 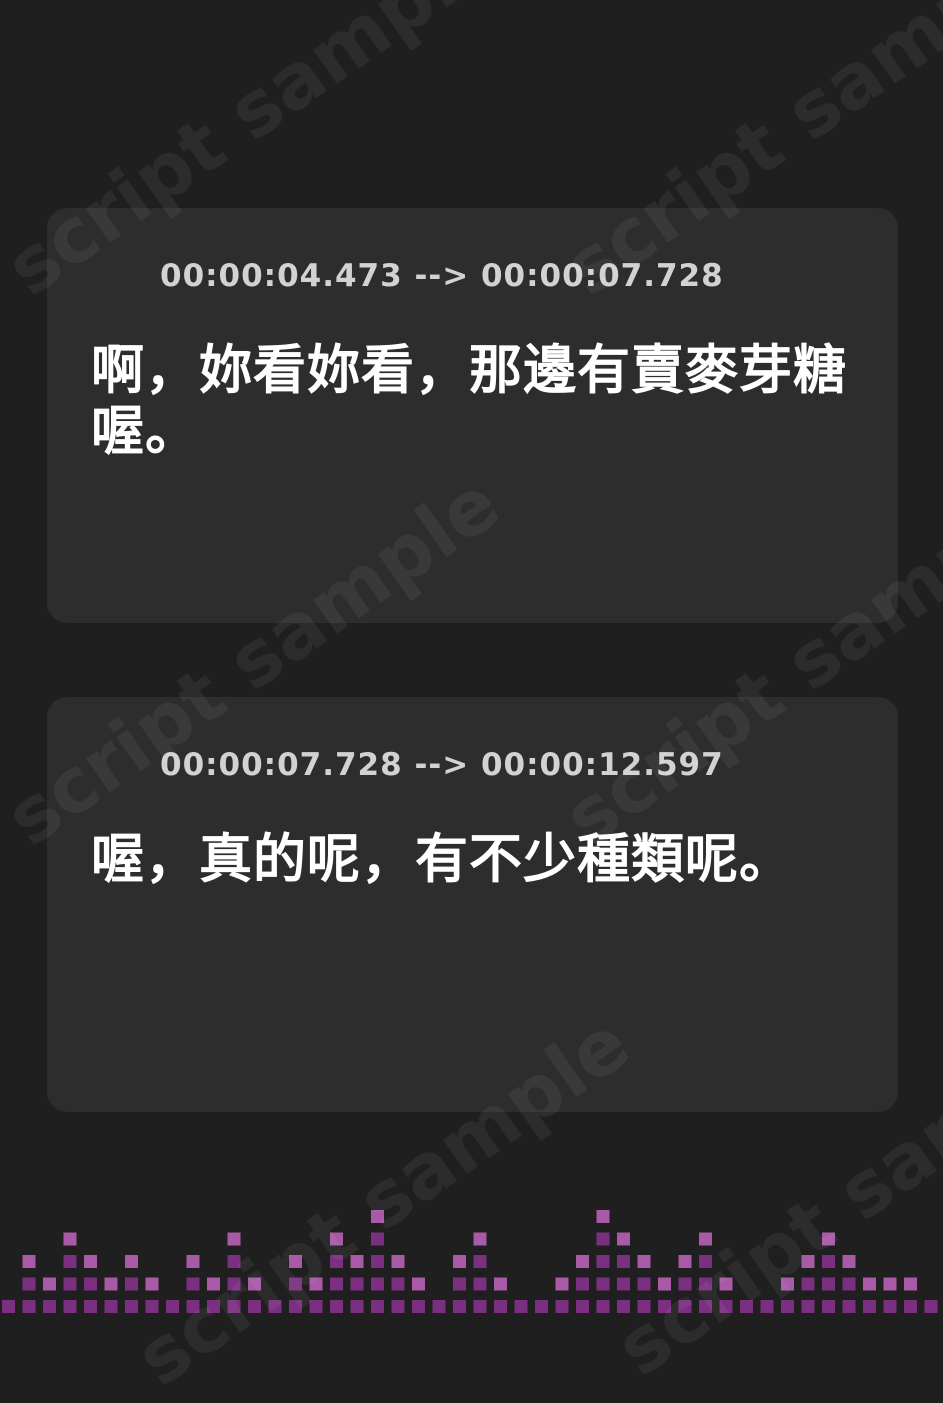 I want to click on cue-text: 啊，妳看妳看，那邊有賣麥芽糖喔。, so click(x=469, y=401).